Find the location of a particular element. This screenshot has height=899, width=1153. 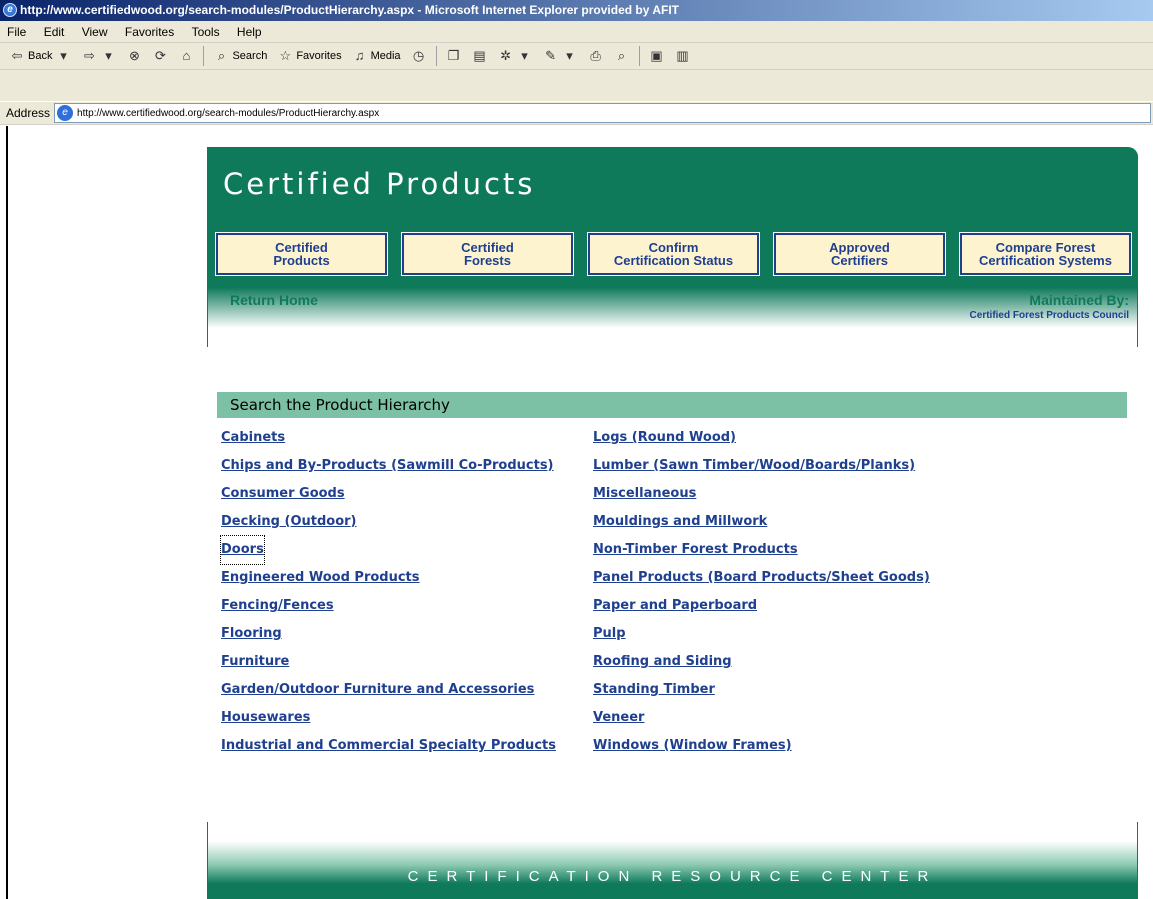

page-left-border is located at coordinates (7, 512).